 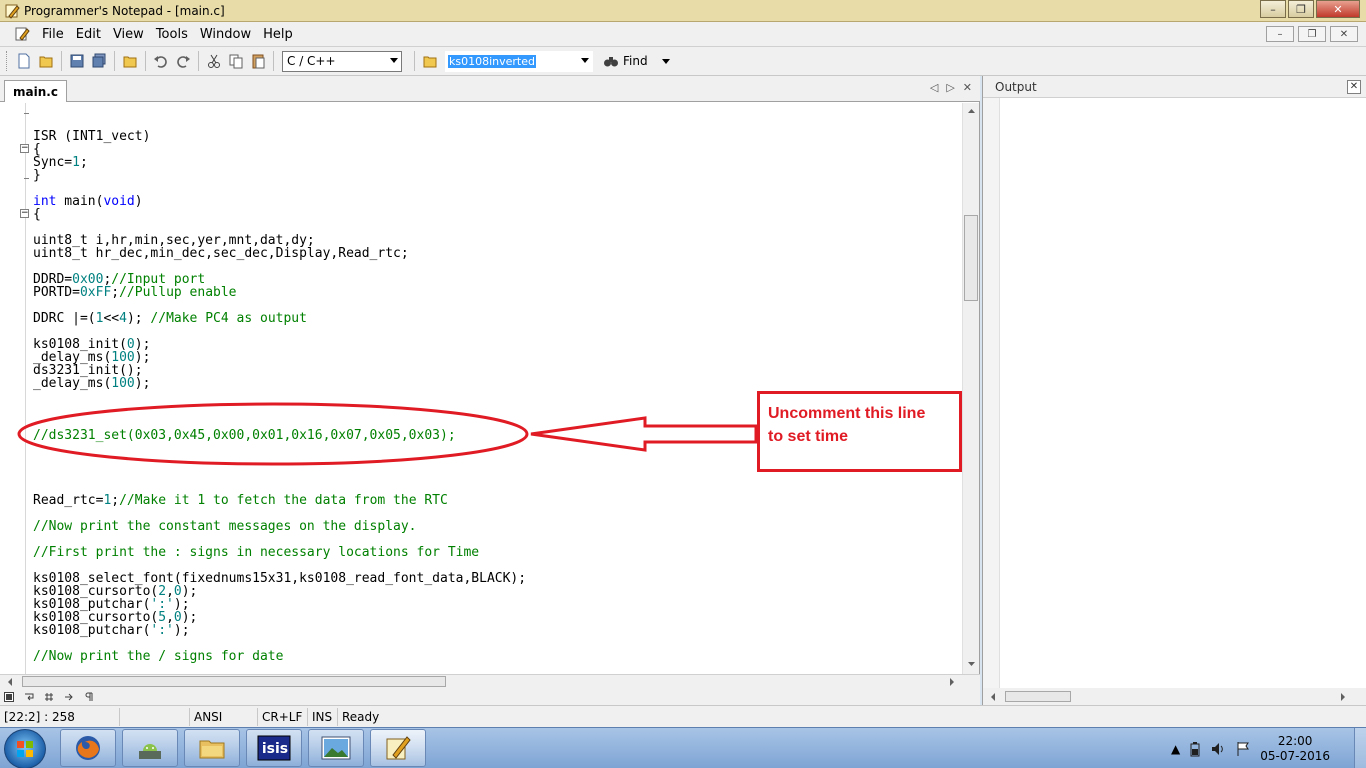 I want to click on taskbar-firefox, so click(x=88, y=748).